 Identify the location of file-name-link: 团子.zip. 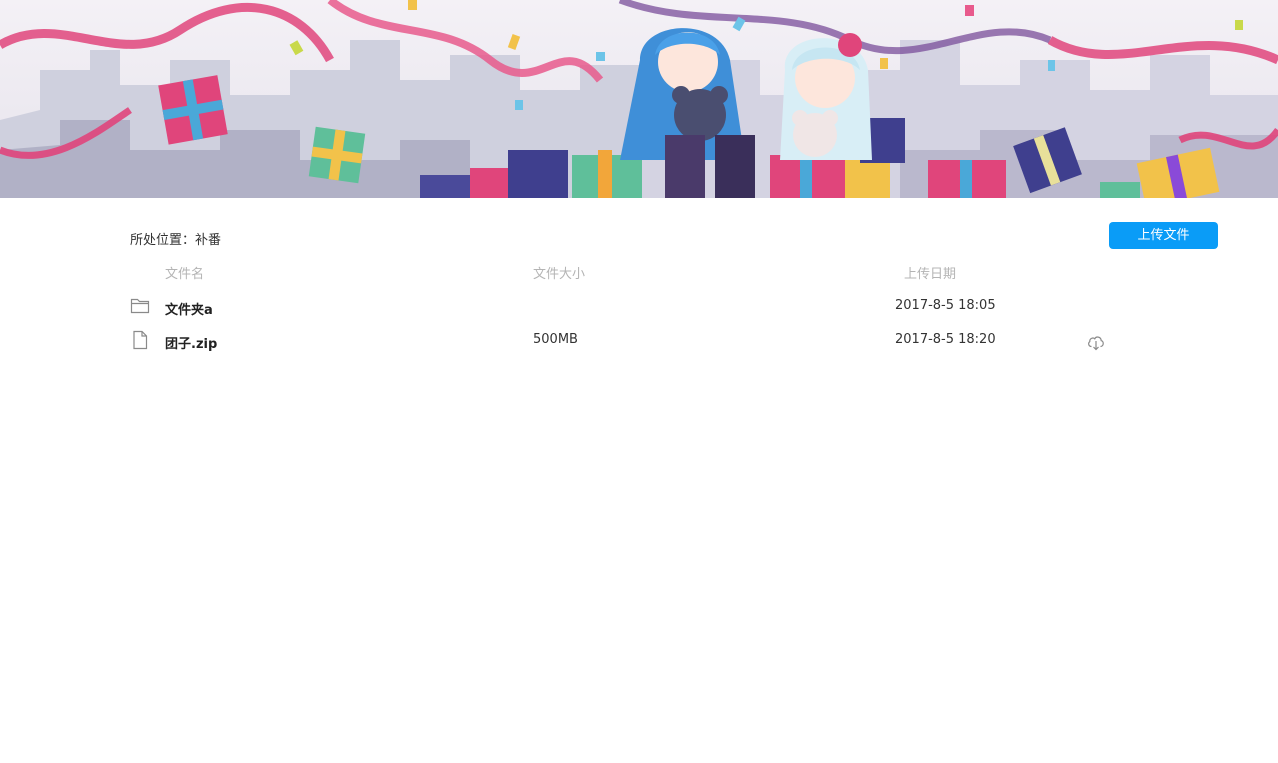
(191, 342).